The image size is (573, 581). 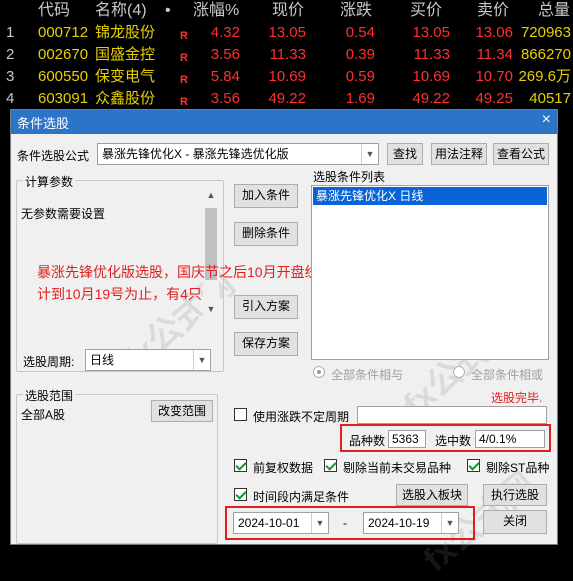 What do you see at coordinates (266, 196) in the screenshot?
I see `add-condition-button: 加入条件` at bounding box center [266, 196].